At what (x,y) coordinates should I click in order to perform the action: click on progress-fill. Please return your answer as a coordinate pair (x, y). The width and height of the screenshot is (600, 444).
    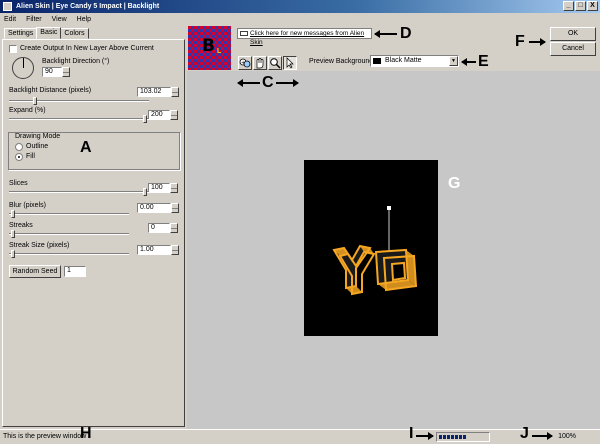
    Looking at the image, I should click on (452, 437).